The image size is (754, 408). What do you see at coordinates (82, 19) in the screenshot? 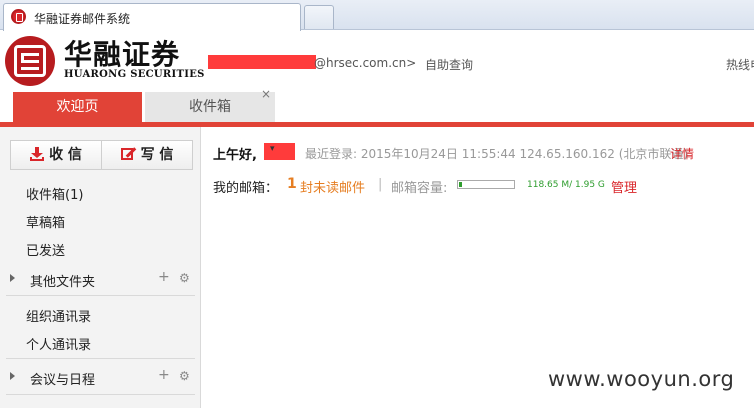
I see `browser-tab-title: 华融证券邮件系统` at bounding box center [82, 19].